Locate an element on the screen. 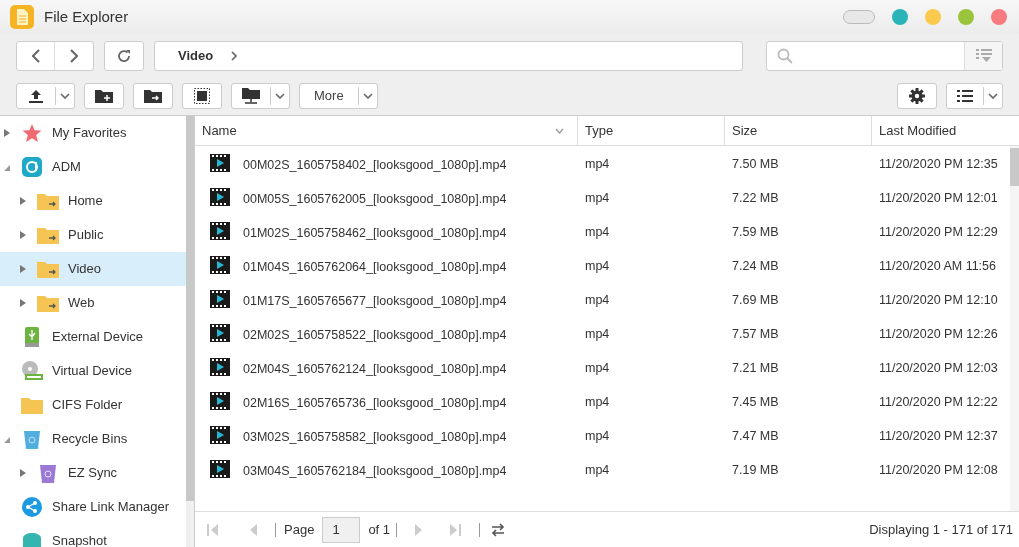 Image resolution: width=1019 pixels, height=547 pixels. tree-item: My Favorites is located at coordinates (93, 133).